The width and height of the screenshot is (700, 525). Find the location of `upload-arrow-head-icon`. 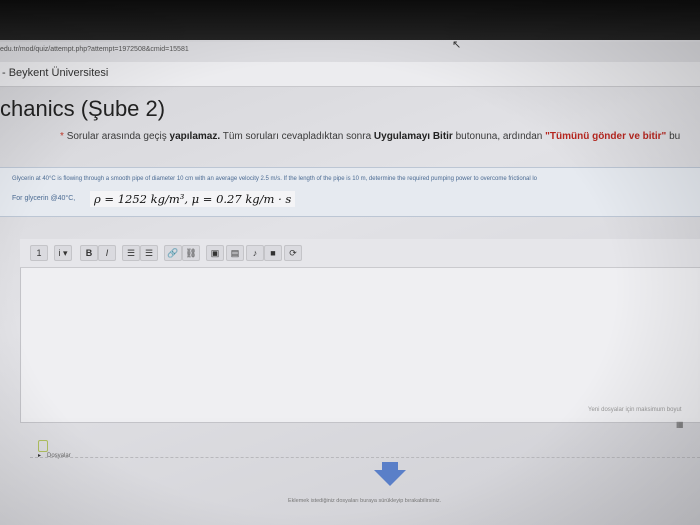

upload-arrow-head-icon is located at coordinates (390, 478).